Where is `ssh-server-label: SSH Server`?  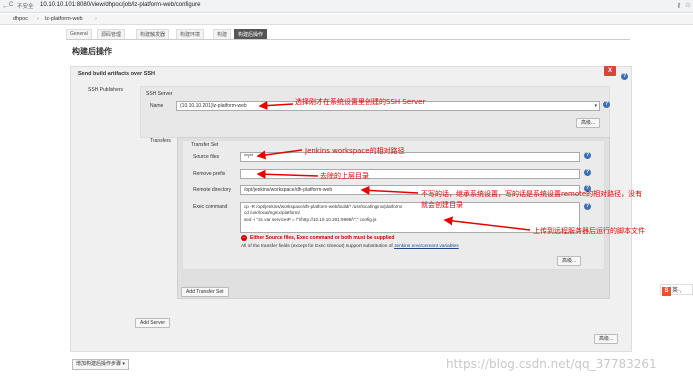
ssh-server-label: SSH Server is located at coordinates (159, 94).